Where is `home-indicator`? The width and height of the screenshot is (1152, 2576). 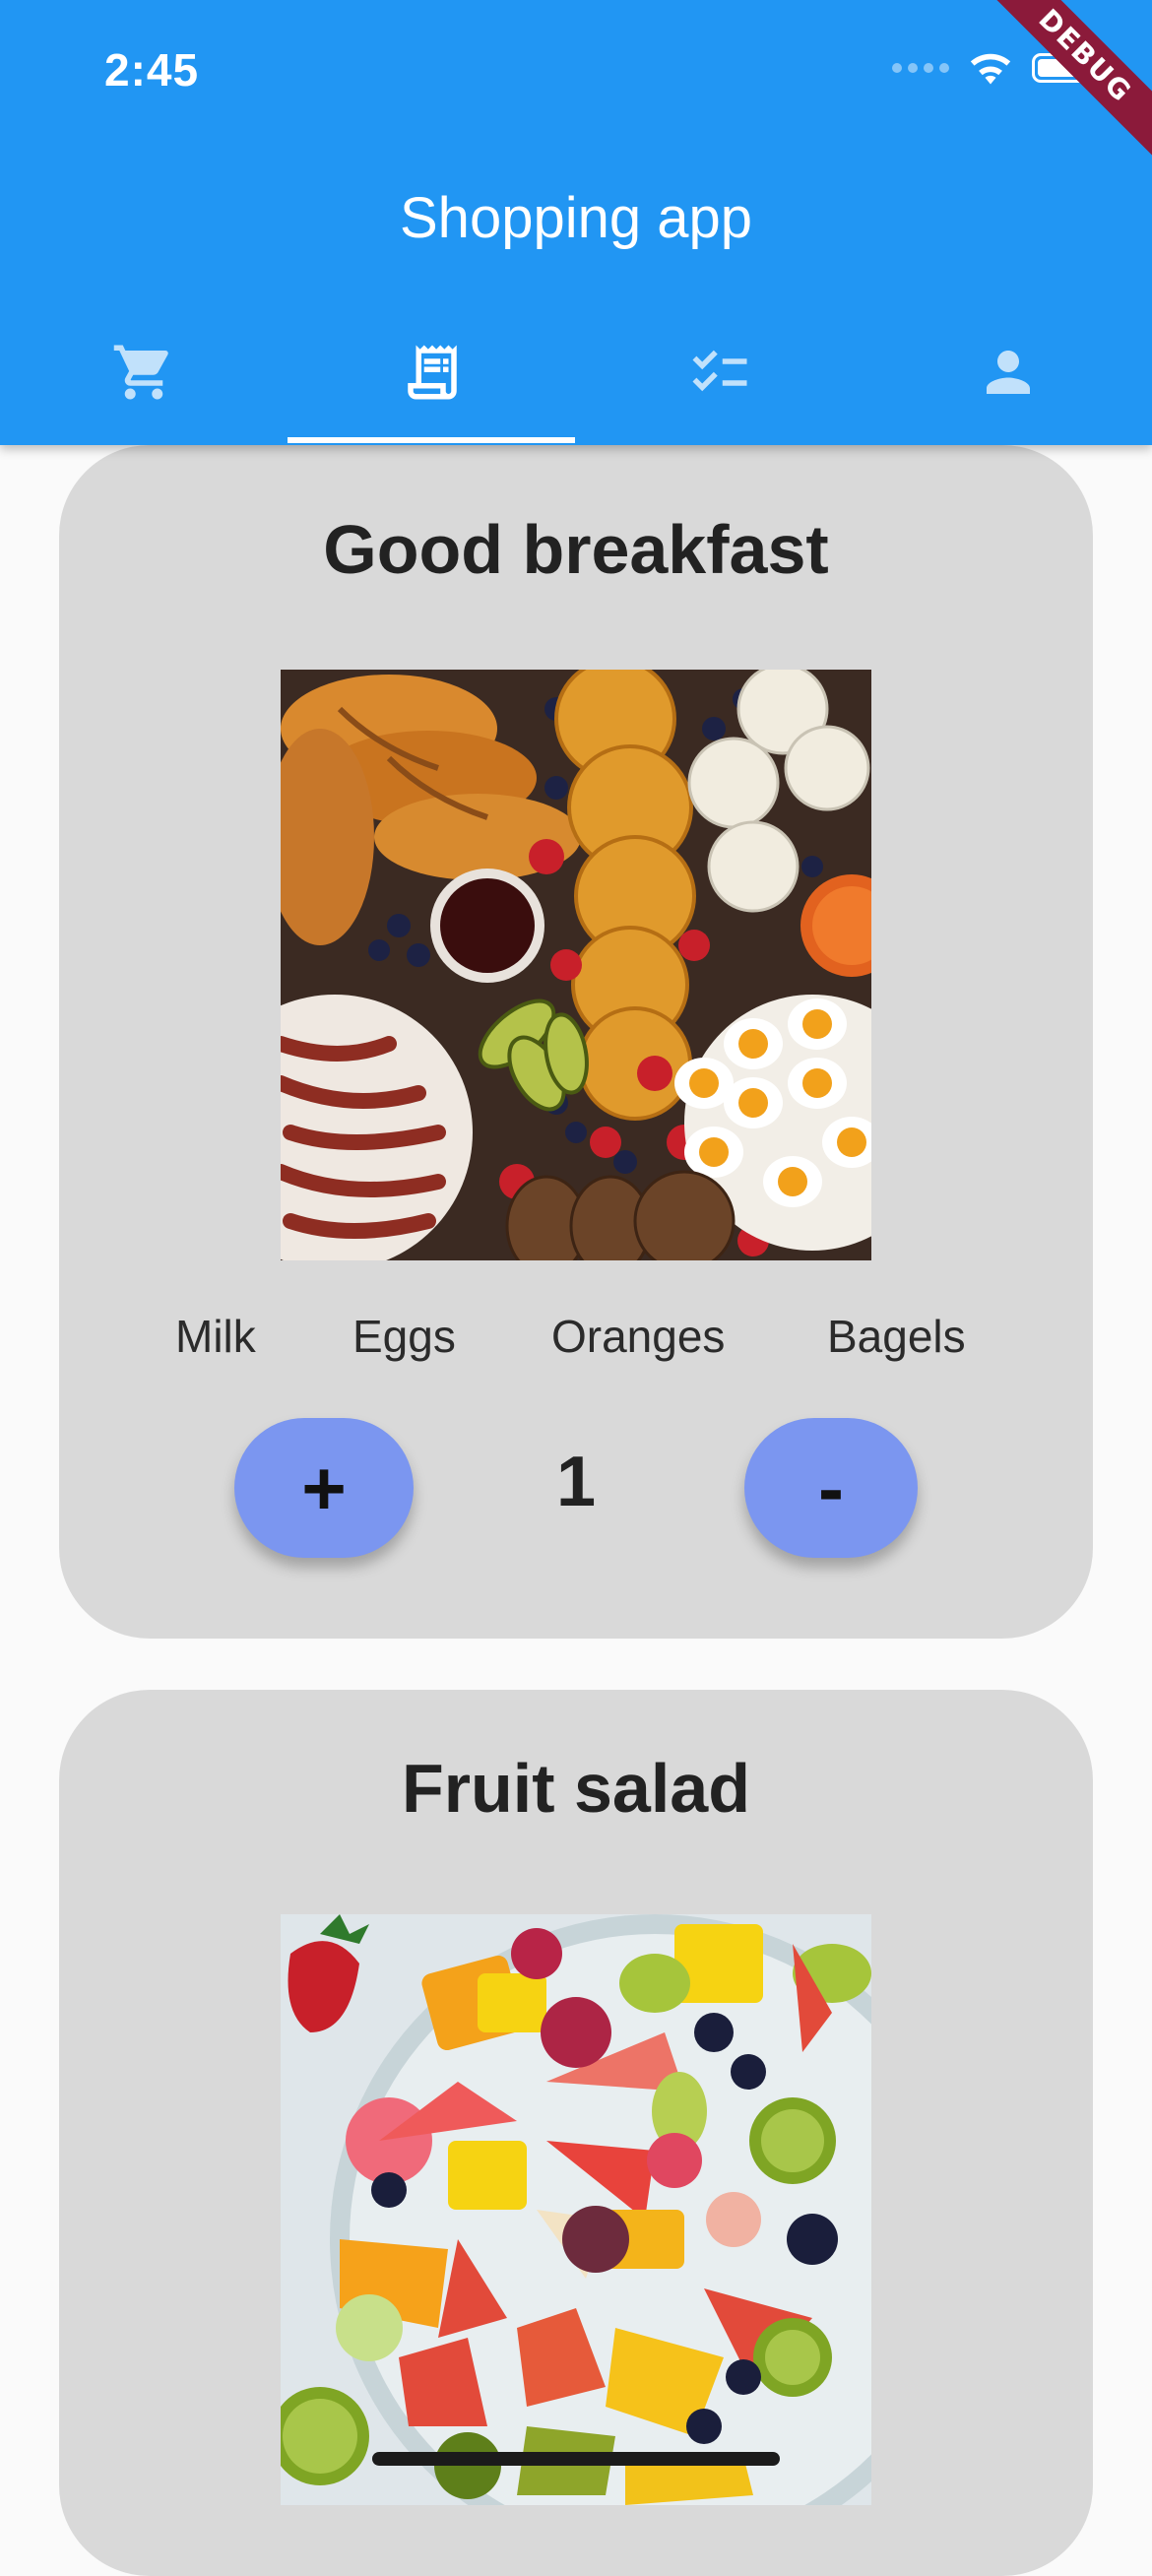
home-indicator is located at coordinates (576, 2459).